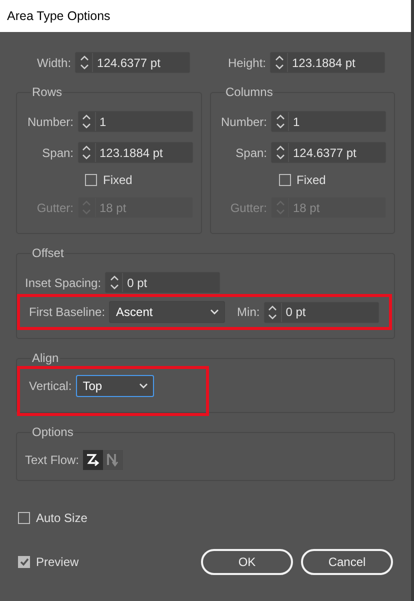  I want to click on field-label: Vertical:, so click(50, 386).